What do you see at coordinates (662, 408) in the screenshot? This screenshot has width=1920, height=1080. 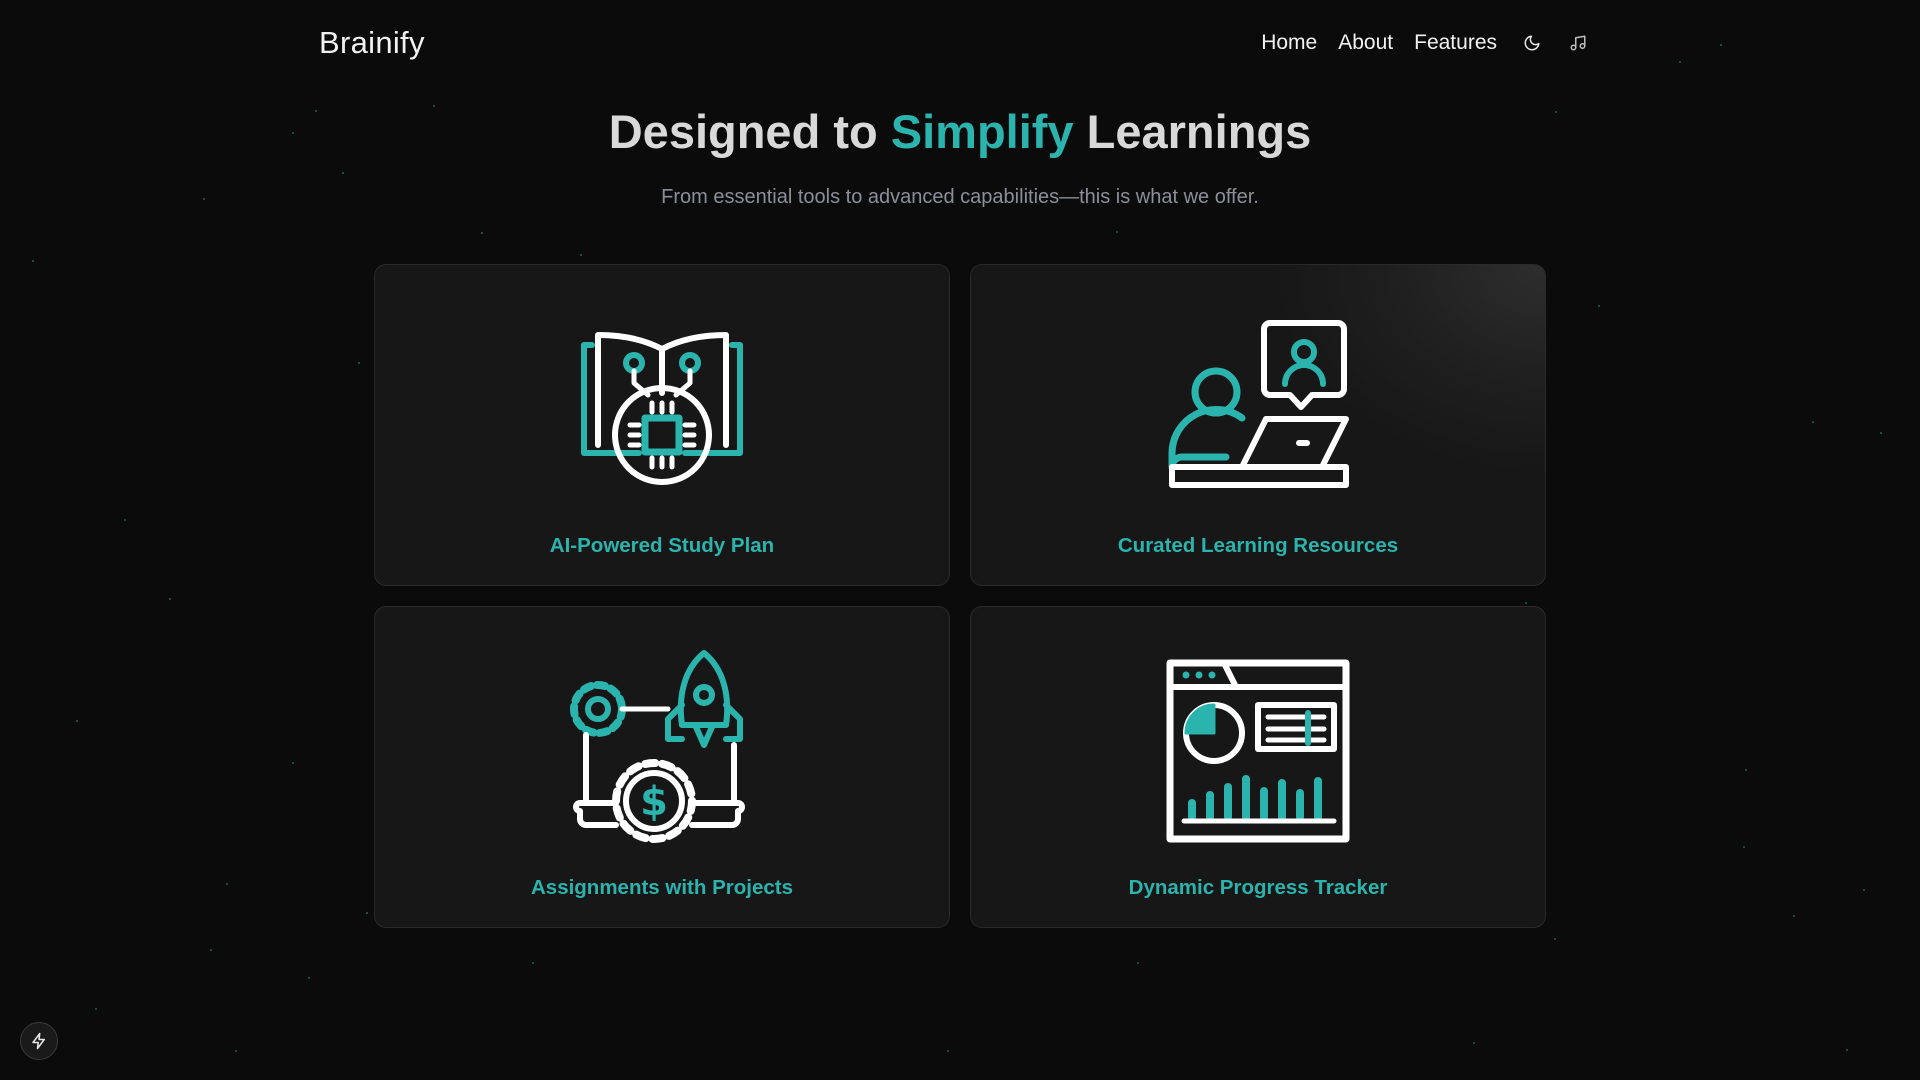 I see `ai-book-chip-icon` at bounding box center [662, 408].